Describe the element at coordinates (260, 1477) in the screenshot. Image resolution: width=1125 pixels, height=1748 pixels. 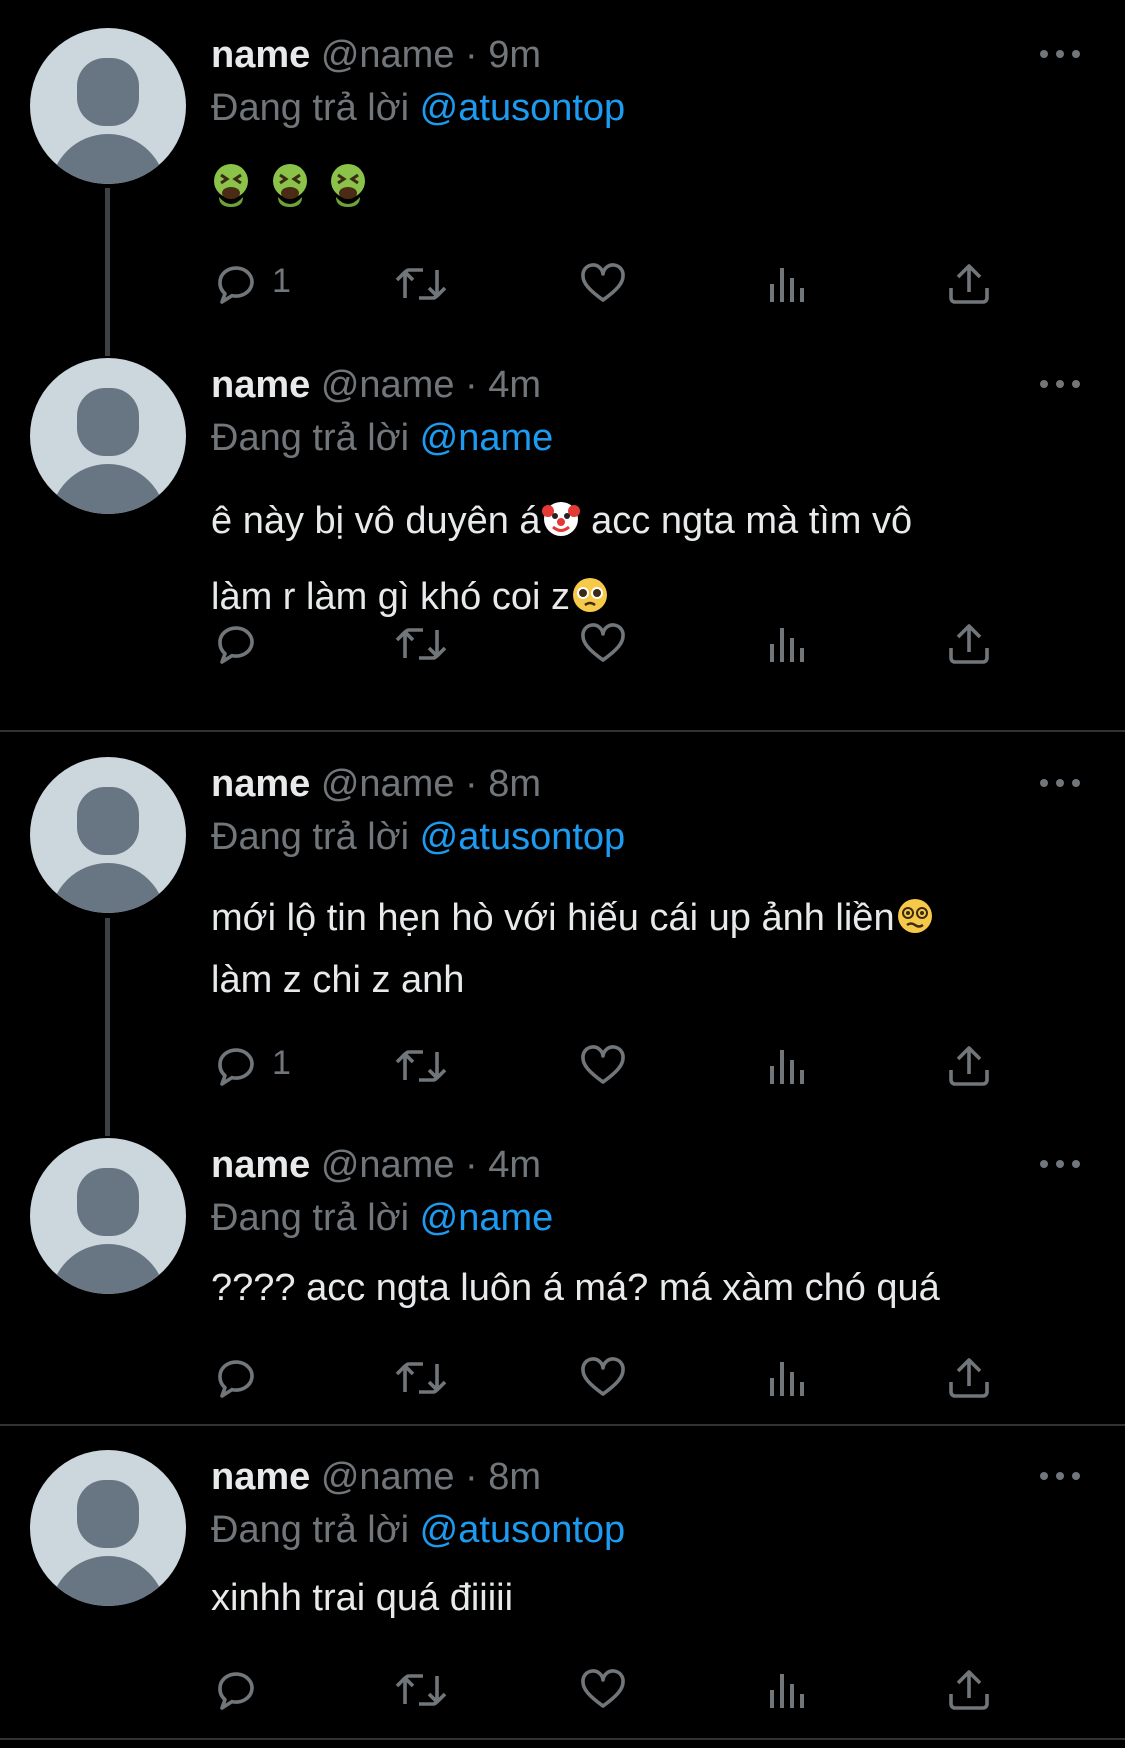
I see `display-name: name` at that location.